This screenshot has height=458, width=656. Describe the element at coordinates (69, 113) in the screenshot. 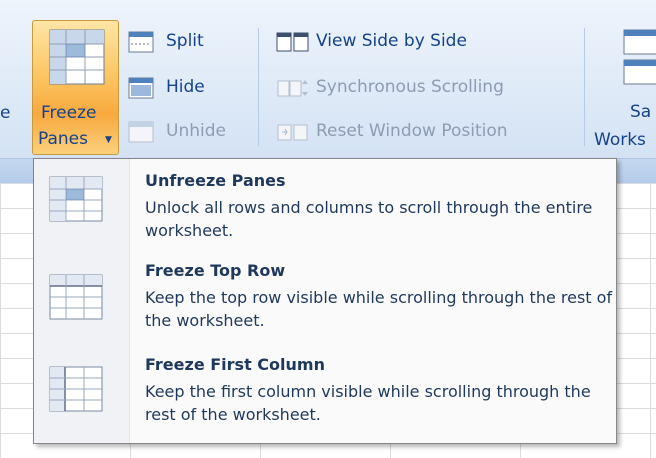

I see `freeze-panes-label-line1: Freeze` at that location.